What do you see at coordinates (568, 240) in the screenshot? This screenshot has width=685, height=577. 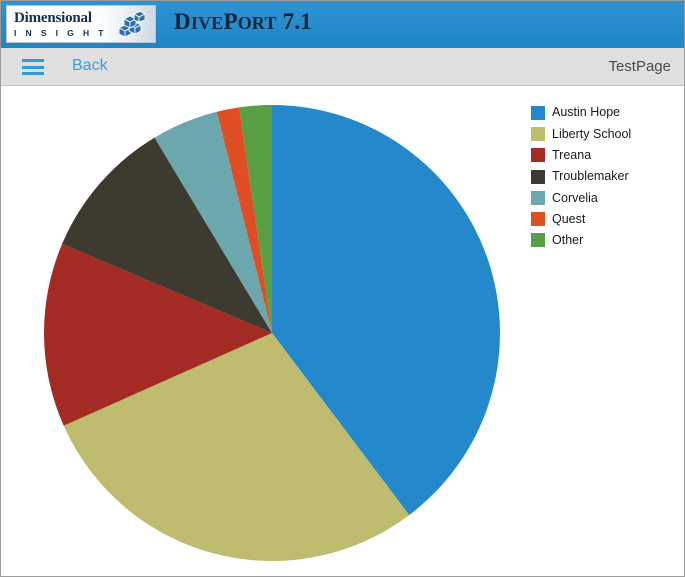 I see `legend-label-other: Other` at bounding box center [568, 240].